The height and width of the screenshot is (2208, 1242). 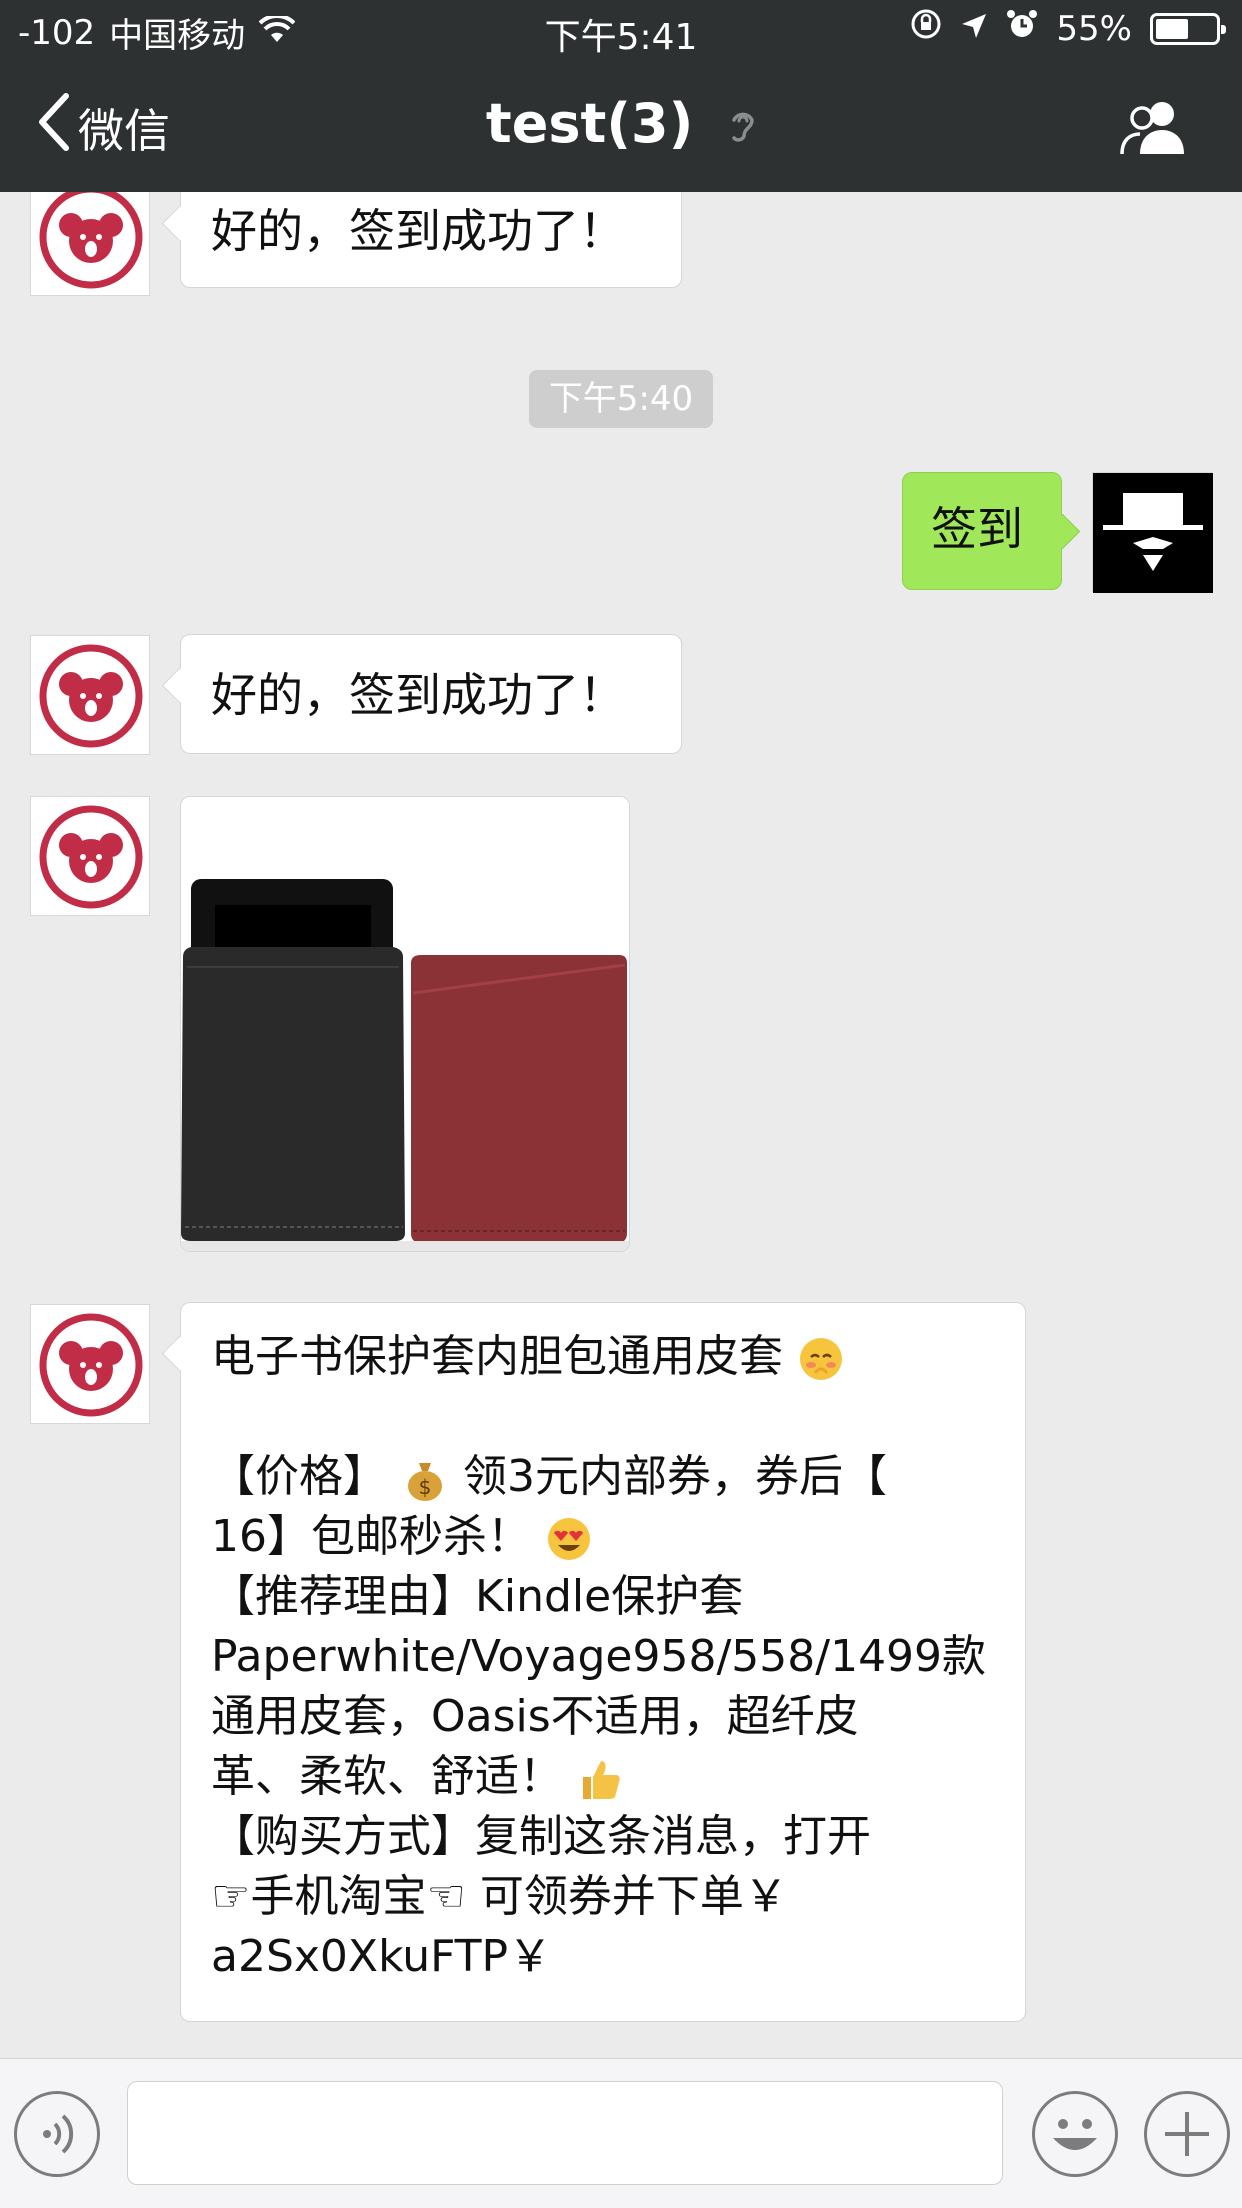 What do you see at coordinates (977, 529) in the screenshot?
I see `message-text: 签到` at bounding box center [977, 529].